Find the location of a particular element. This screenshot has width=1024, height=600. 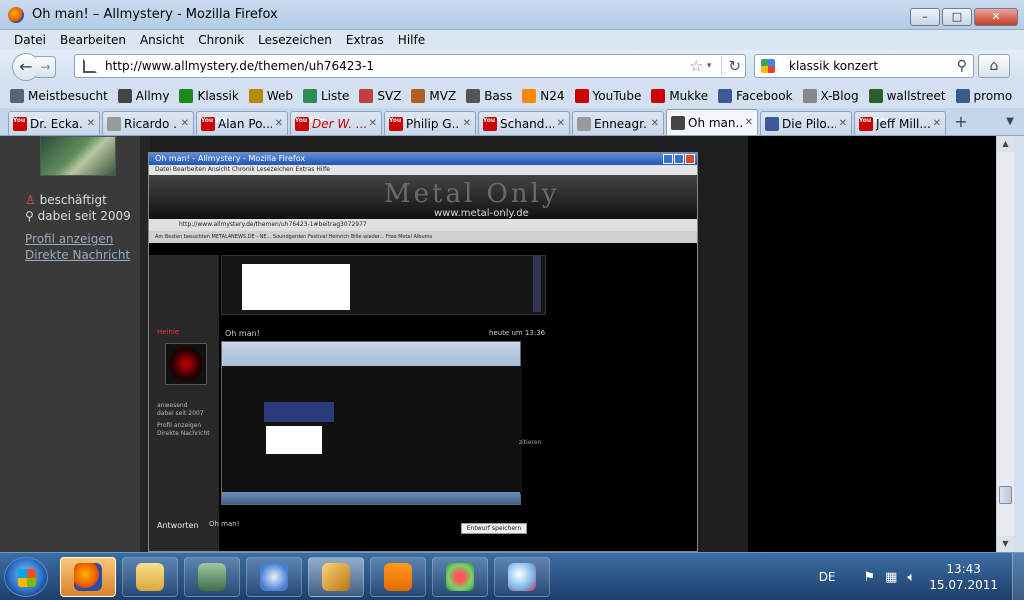

bookmark-item: N24 is located at coordinates (543, 96).